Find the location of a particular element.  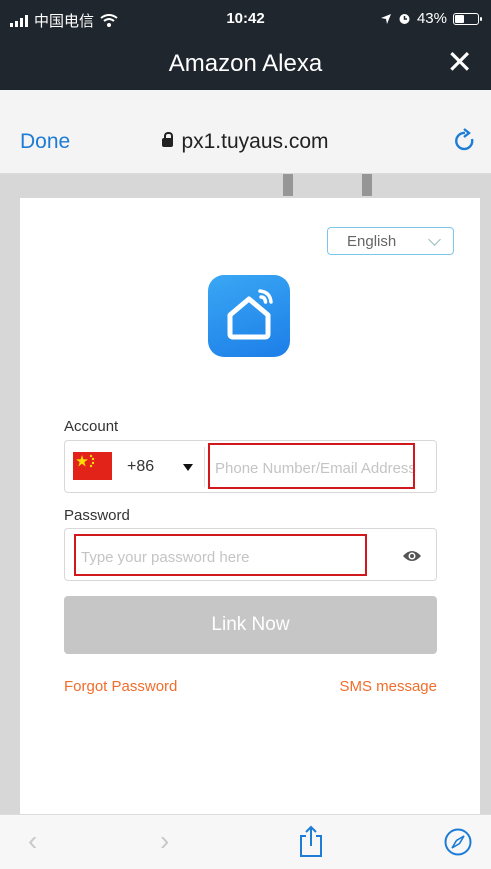

field-divider is located at coordinates (204, 467).